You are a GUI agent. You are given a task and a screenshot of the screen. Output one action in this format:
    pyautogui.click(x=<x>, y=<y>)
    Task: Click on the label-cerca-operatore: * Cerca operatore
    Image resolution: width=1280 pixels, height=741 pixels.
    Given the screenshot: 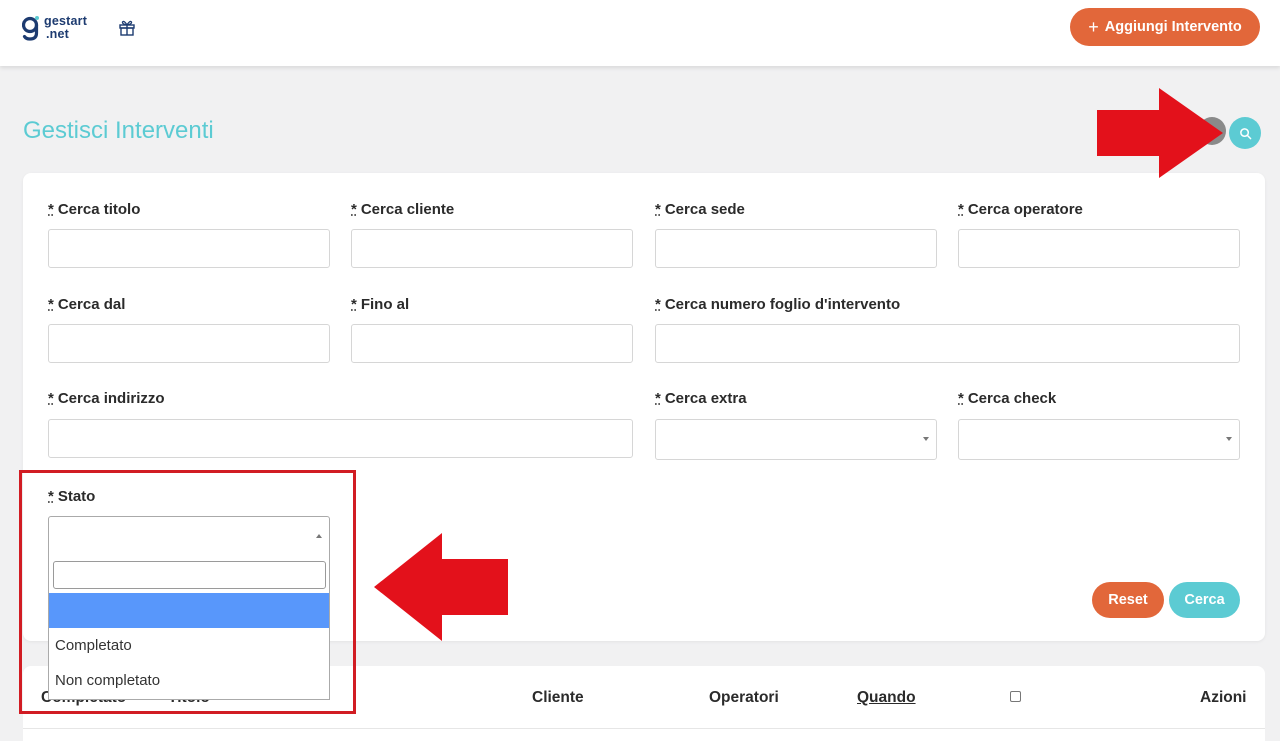 What is the action you would take?
    pyautogui.click(x=1020, y=209)
    